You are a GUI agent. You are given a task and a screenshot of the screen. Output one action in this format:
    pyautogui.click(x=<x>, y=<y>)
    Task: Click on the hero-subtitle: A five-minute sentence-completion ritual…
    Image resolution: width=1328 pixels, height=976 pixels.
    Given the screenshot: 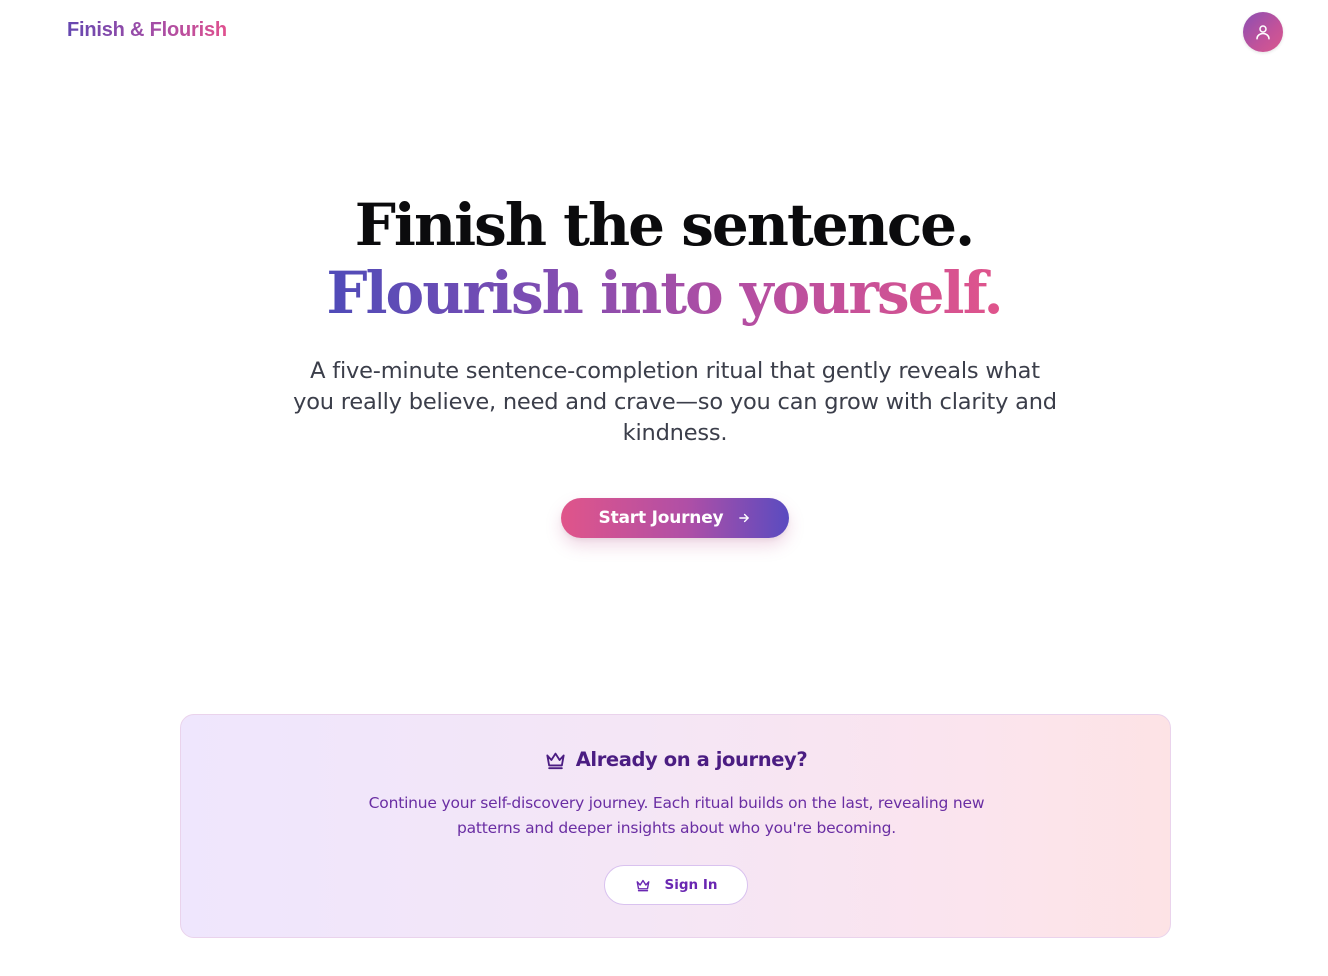 What is the action you would take?
    pyautogui.click(x=675, y=402)
    